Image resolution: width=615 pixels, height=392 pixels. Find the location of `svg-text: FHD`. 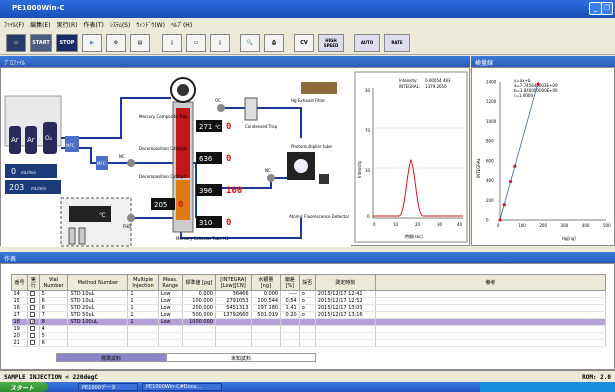

svg-text: FHD is located at coordinates (127, 226).